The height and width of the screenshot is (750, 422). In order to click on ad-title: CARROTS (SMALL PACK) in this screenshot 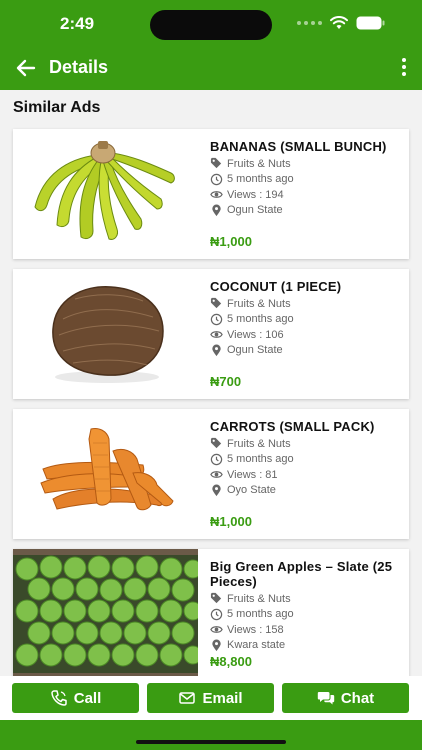, I will do `click(305, 426)`.